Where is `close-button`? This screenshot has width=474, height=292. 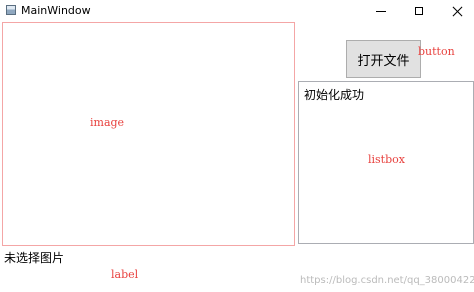 close-button is located at coordinates (456, 11).